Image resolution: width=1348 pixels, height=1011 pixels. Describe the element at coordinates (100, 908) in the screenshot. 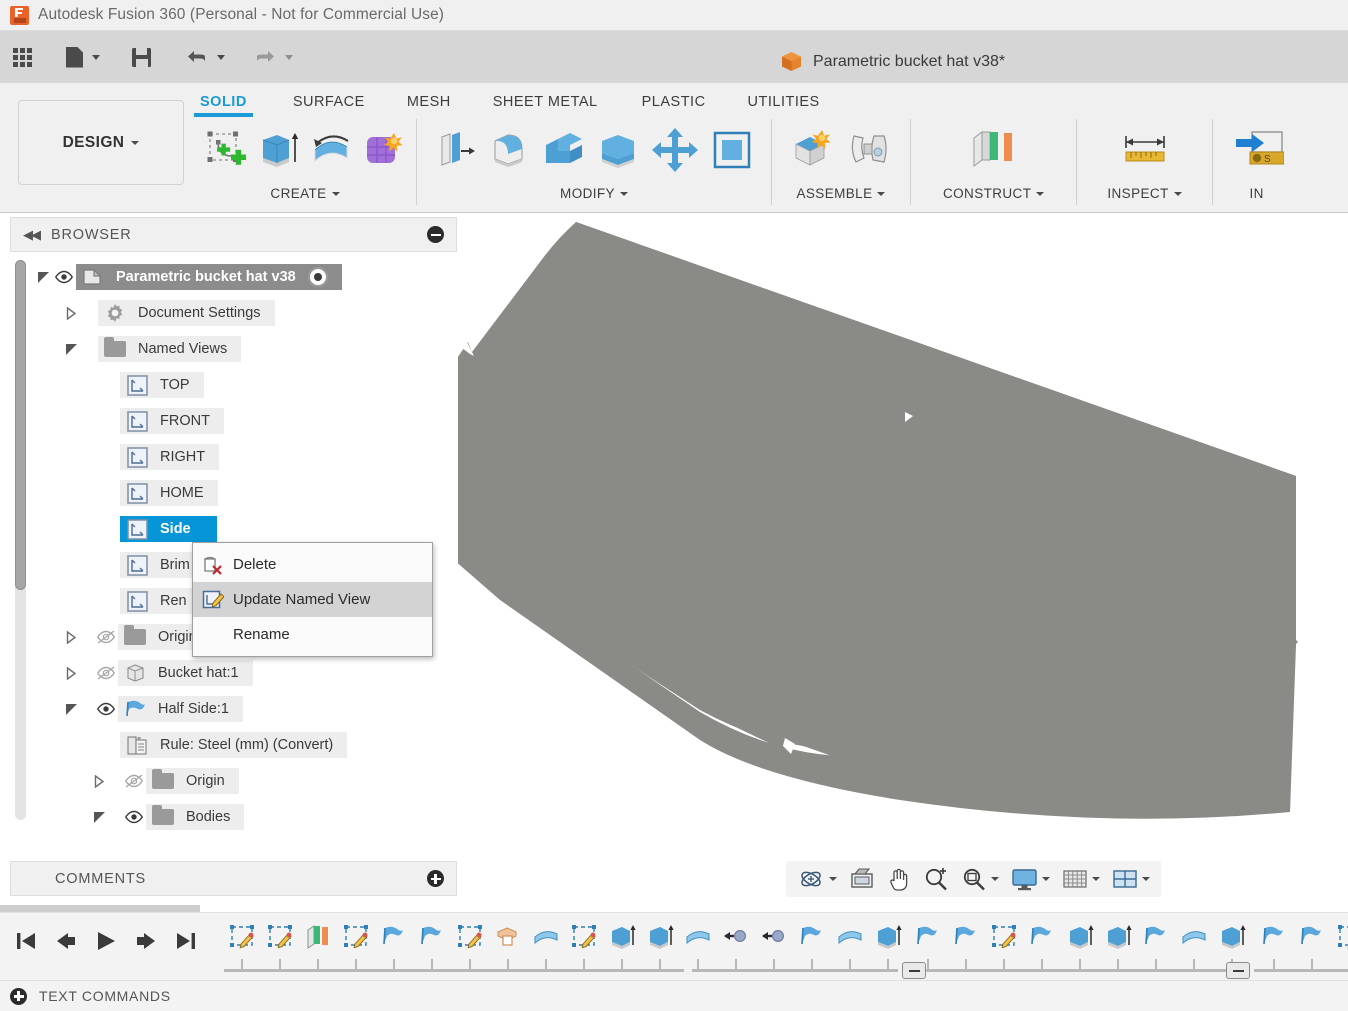

I see `browser-horizontal-scrollbar` at that location.